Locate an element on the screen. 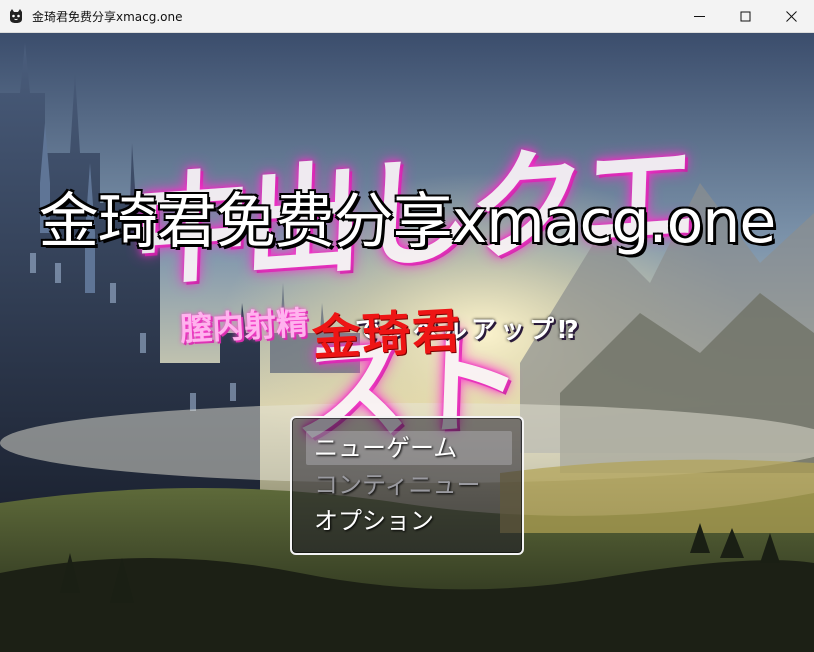  window-controls is located at coordinates (745, 16).